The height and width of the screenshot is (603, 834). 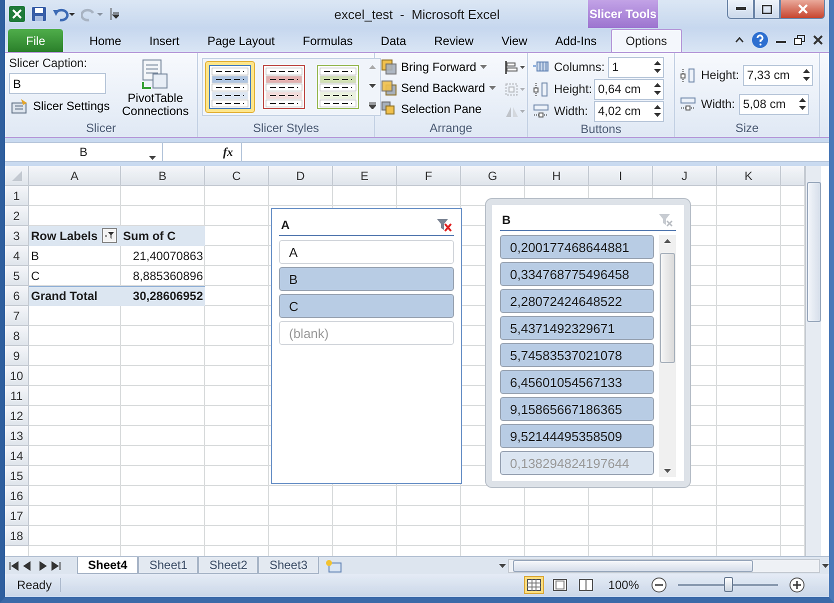 What do you see at coordinates (534, 585) in the screenshot?
I see `normal-view-button` at bounding box center [534, 585].